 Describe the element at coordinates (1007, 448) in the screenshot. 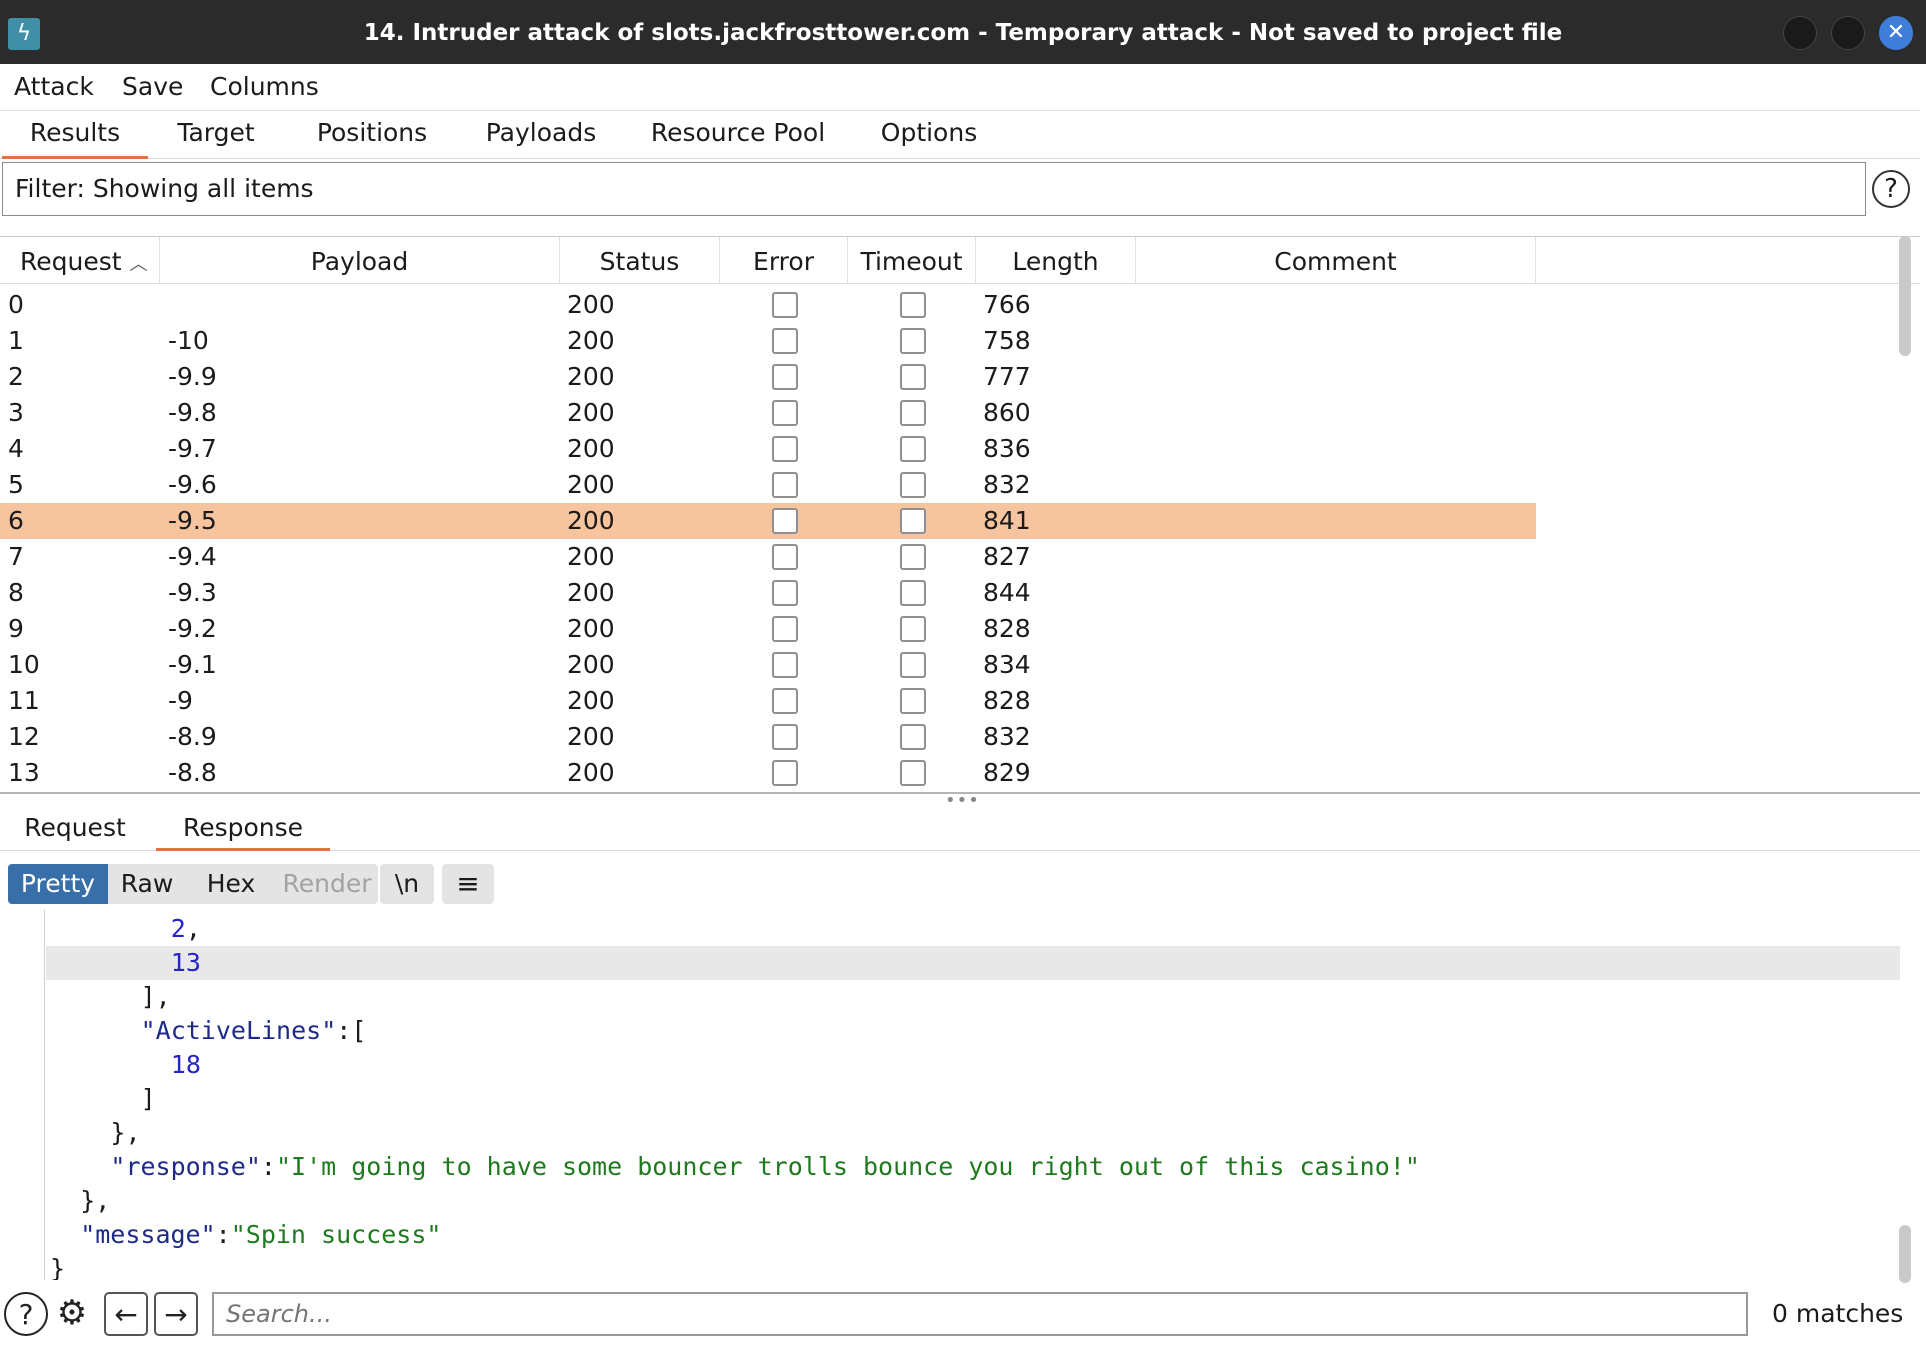

I see `cell-length: 836` at that location.